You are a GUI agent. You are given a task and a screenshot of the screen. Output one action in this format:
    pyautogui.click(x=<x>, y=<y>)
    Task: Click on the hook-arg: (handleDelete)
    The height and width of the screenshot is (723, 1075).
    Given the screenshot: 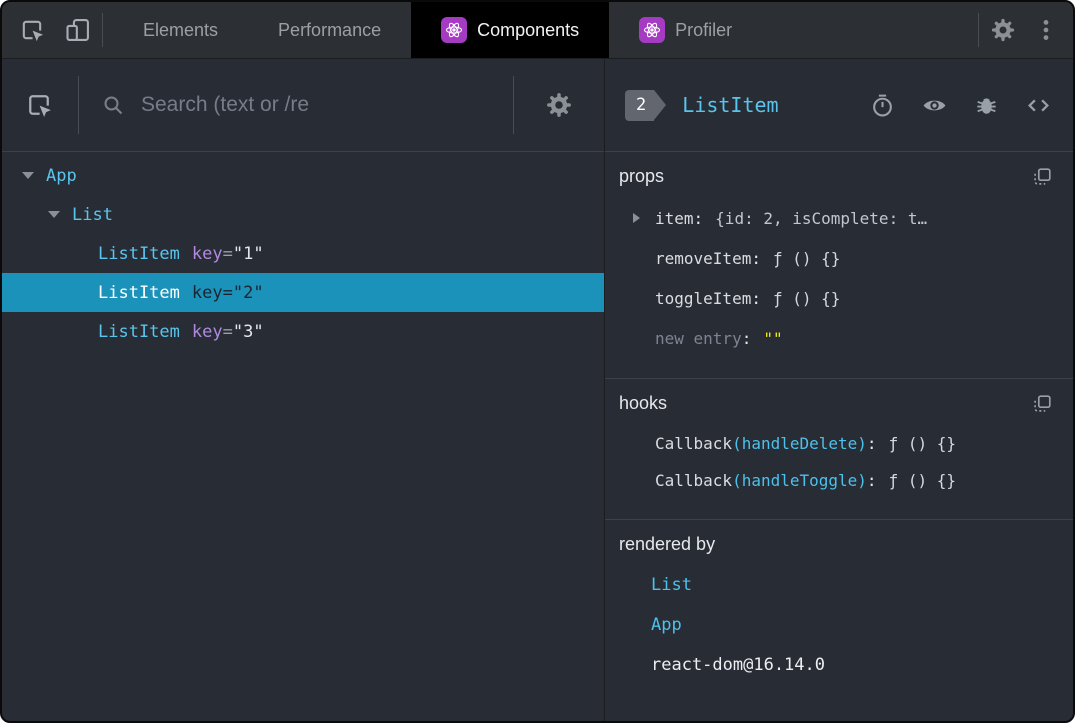 What is the action you would take?
    pyautogui.click(x=799, y=443)
    